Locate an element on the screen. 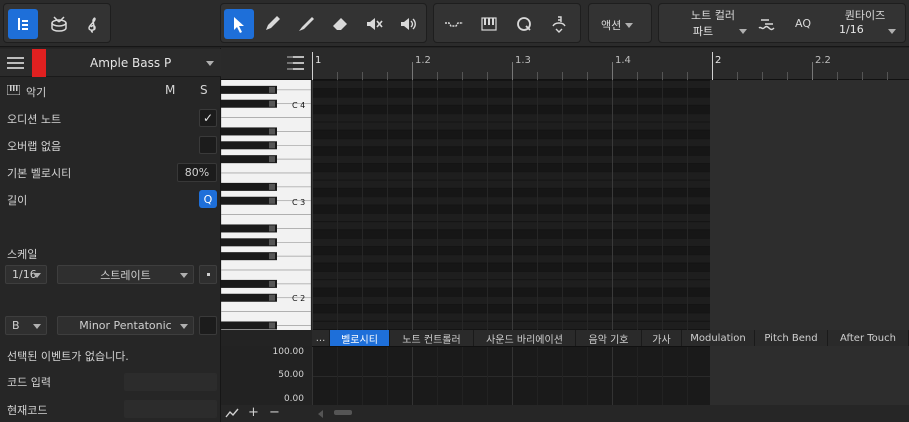 The height and width of the screenshot is (422, 909). quantize-icon is located at coordinates (524, 24).